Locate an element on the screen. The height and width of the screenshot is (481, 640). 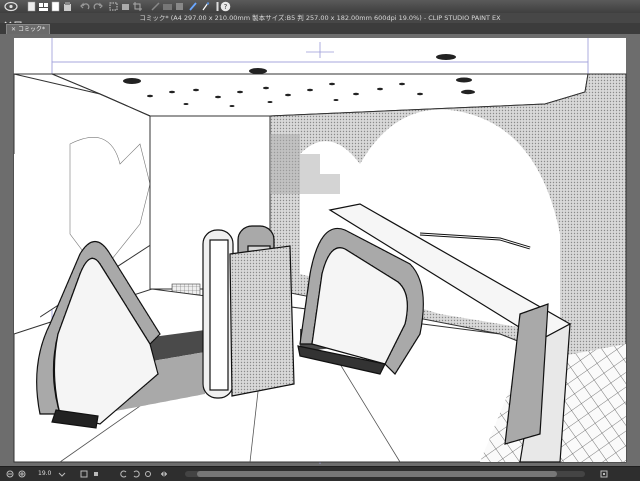
color-icon is located at coordinates (179, 6).